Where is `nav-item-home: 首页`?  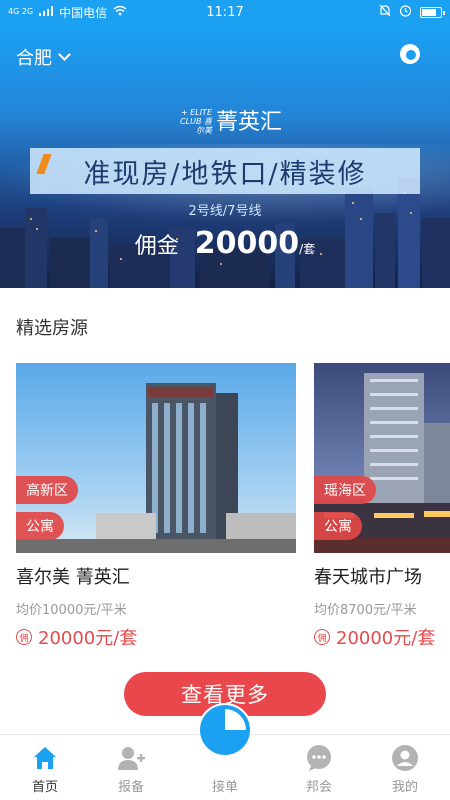 nav-item-home: 首页 is located at coordinates (45, 767).